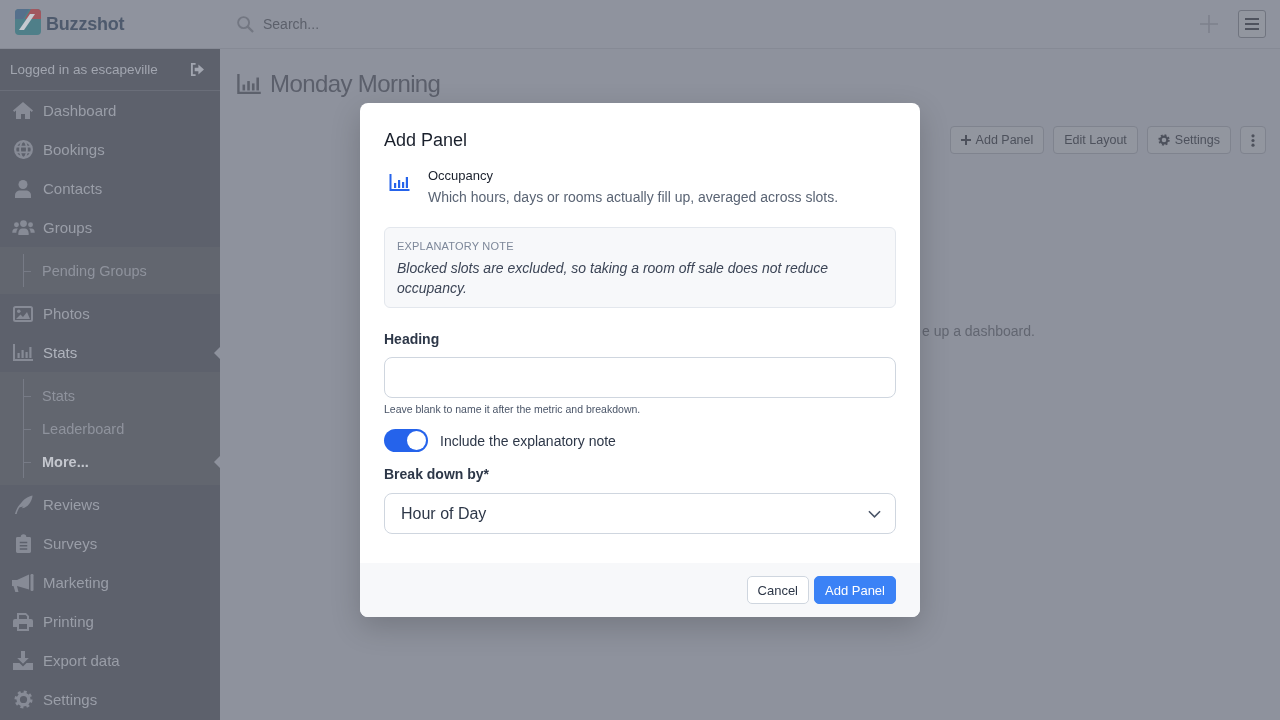 The width and height of the screenshot is (1280, 720). Describe the element at coordinates (640, 513) in the screenshot. I see `breakdown-select: Hour of Day` at that location.